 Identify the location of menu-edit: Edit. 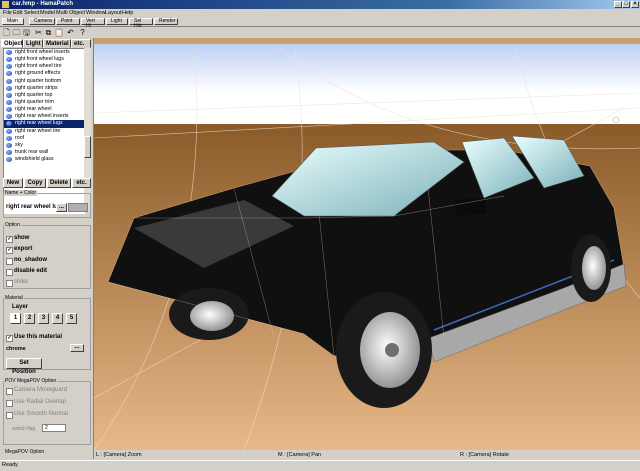
(17, 13).